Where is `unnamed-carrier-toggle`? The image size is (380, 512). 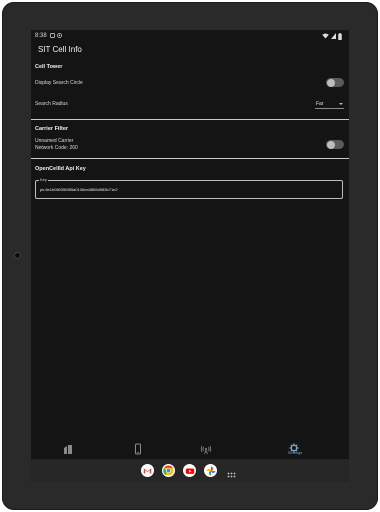 unnamed-carrier-toggle is located at coordinates (335, 144).